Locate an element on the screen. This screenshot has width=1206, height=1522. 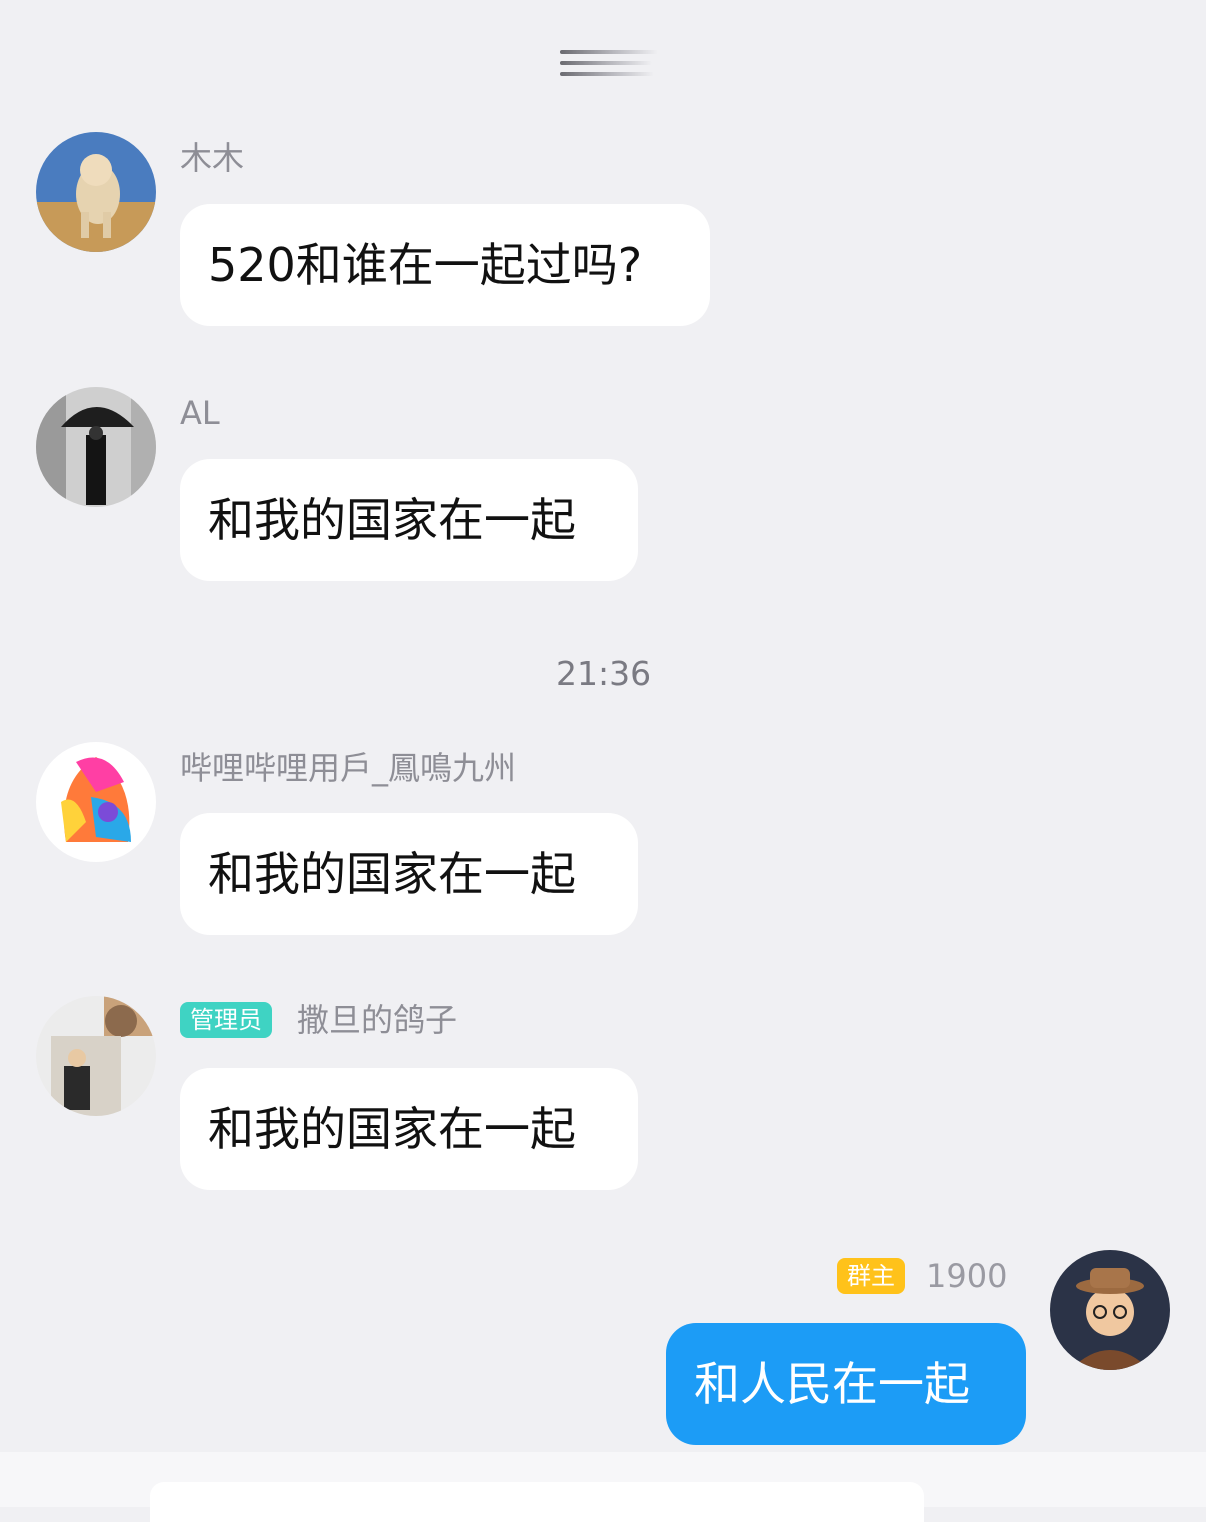
message-bubble: 520和谁在一起过吗? is located at coordinates (445, 265).